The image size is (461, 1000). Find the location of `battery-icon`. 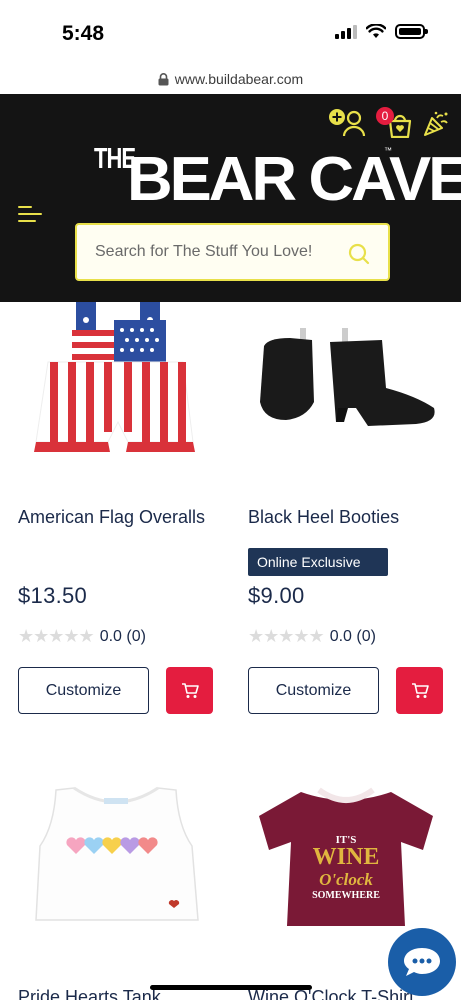

battery-icon is located at coordinates (411, 31).